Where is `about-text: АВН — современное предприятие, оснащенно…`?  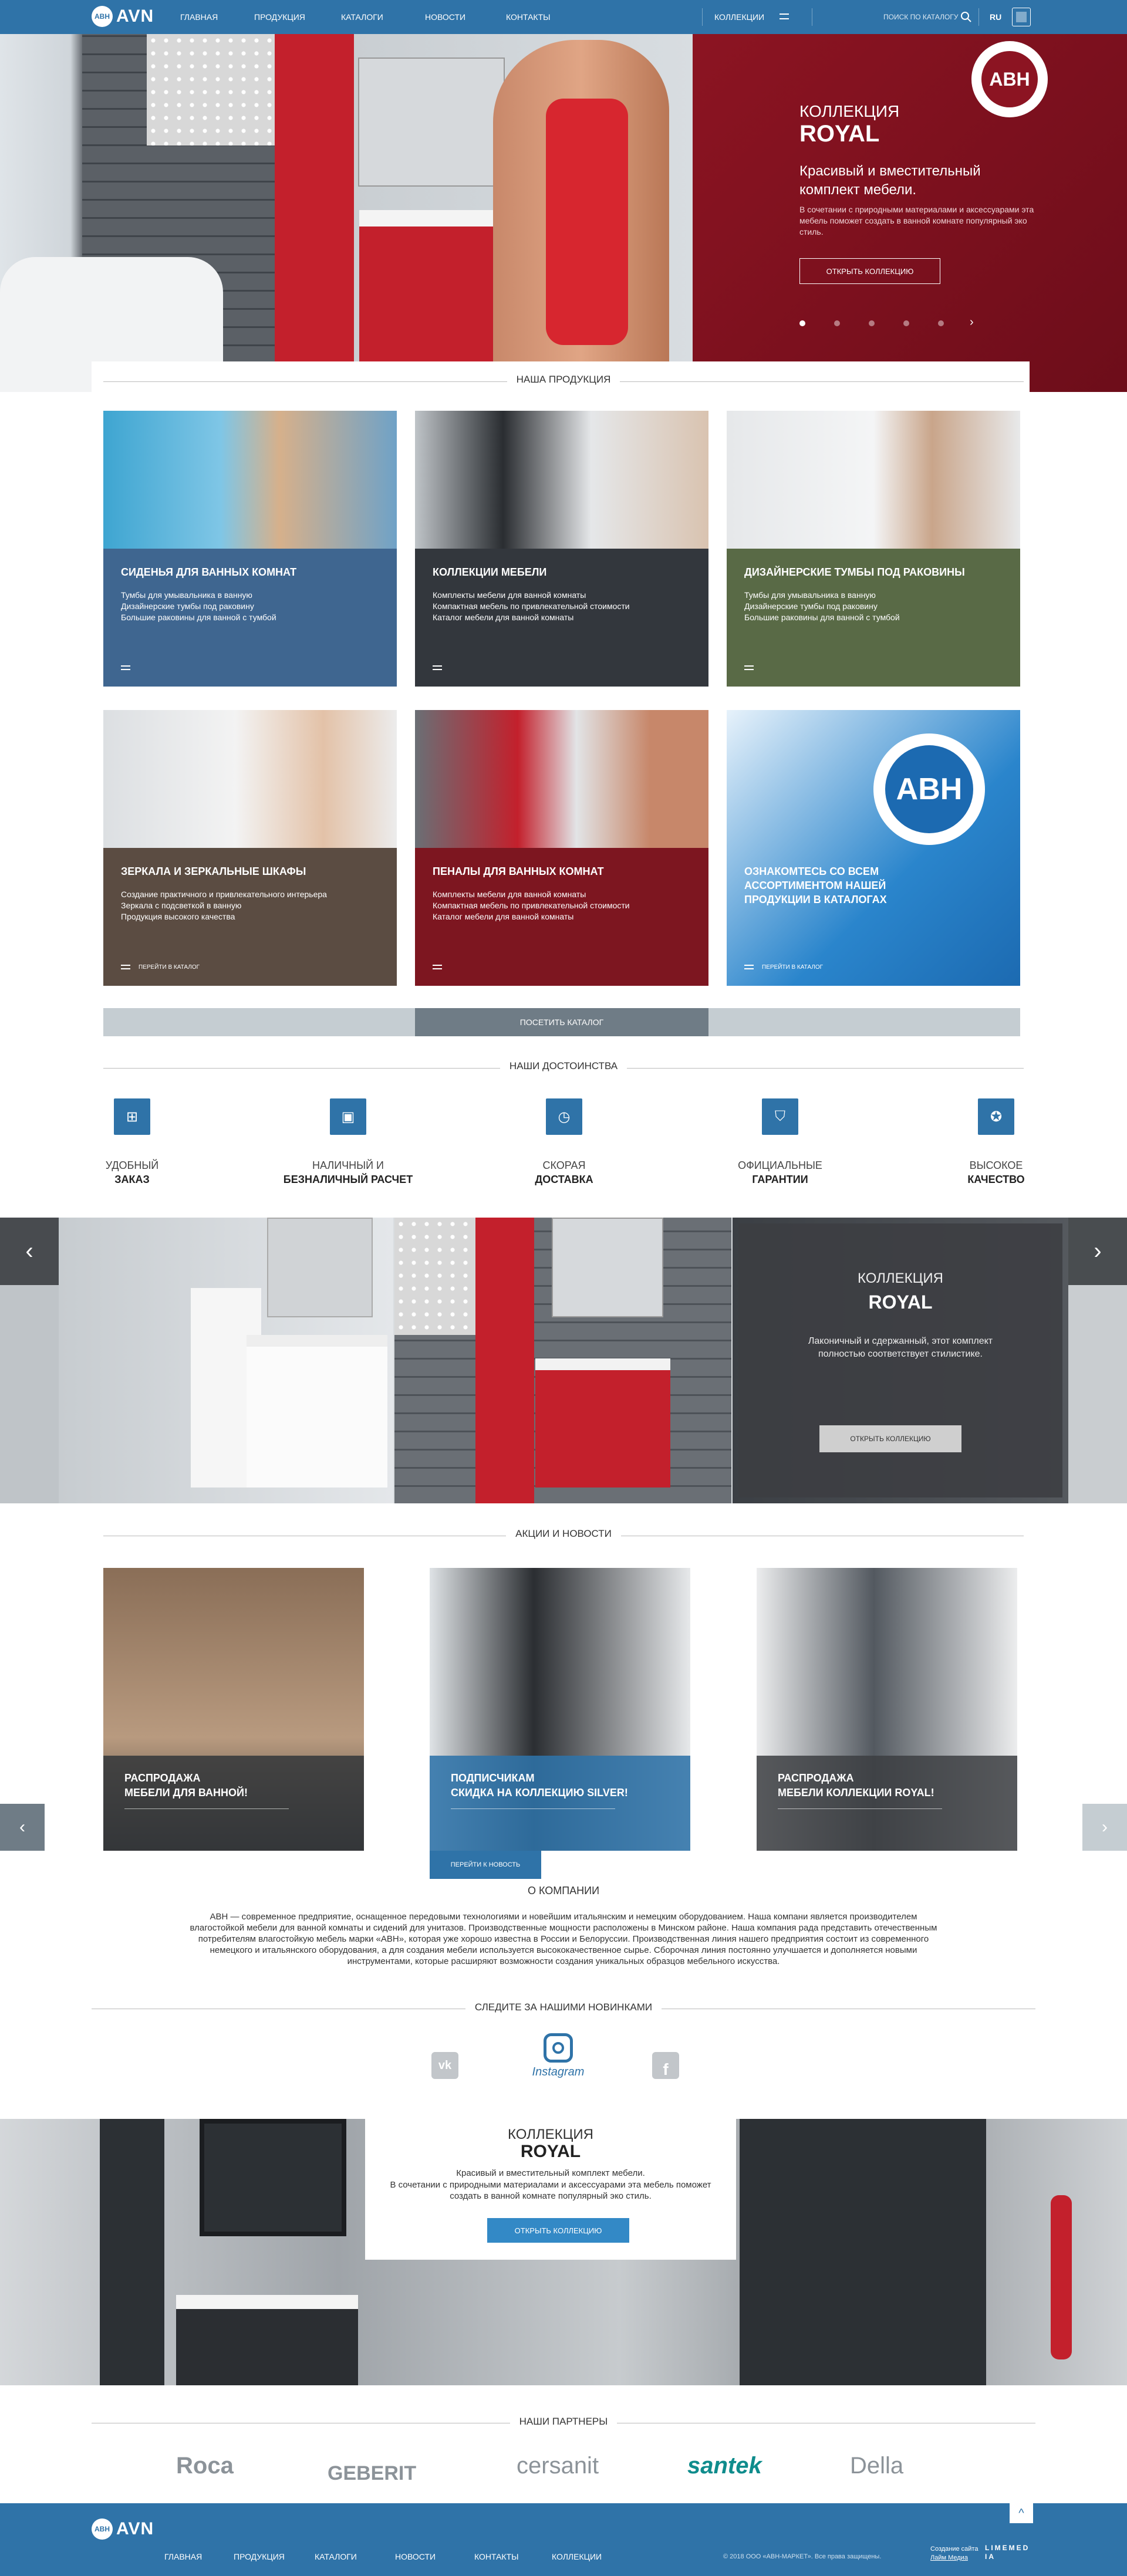
about-text: АВН — современное предприятие, оснащенно… is located at coordinates (563, 1939).